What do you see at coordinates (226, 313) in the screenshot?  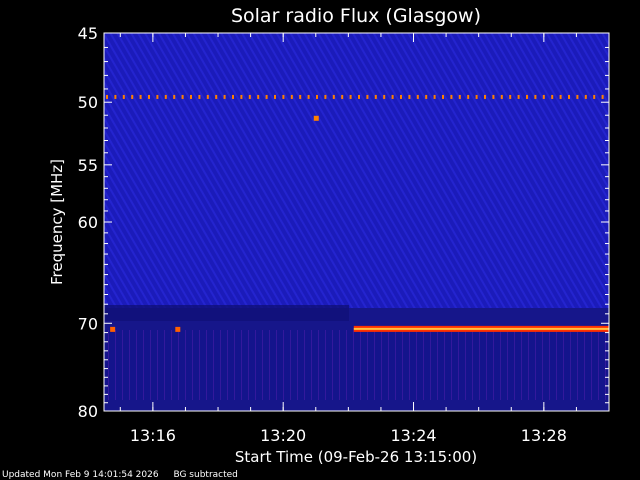 I see `dark-band-70mhz` at bounding box center [226, 313].